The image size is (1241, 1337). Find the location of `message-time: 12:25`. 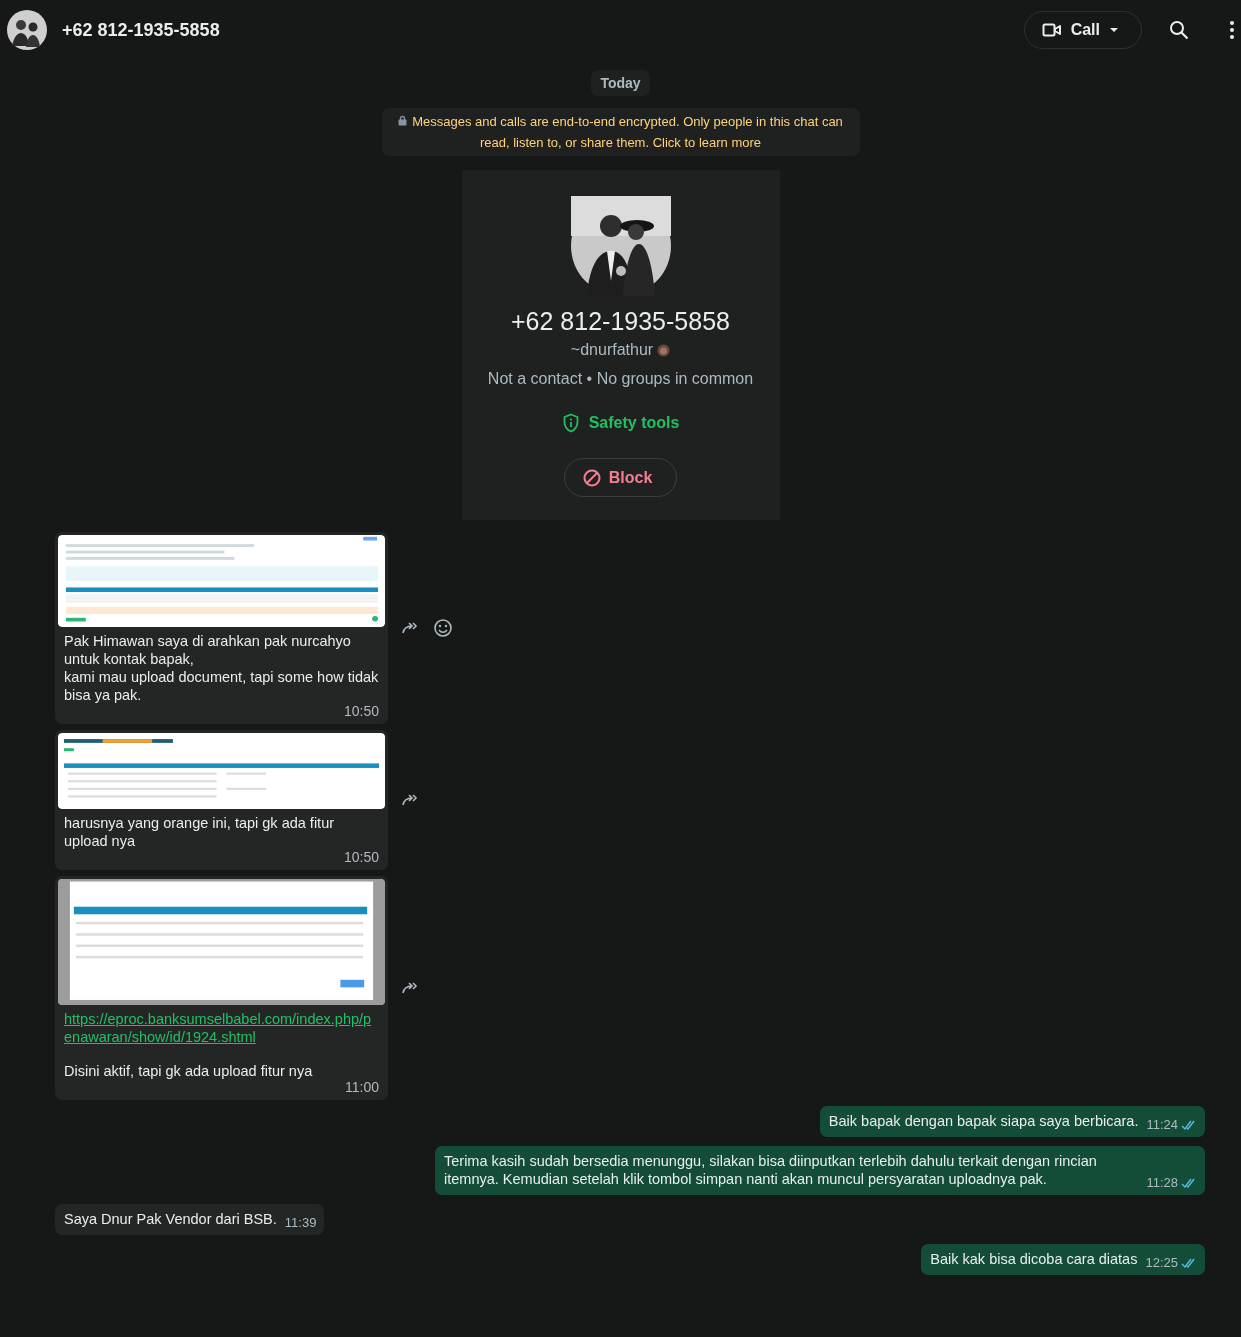

message-time: 12:25 is located at coordinates (1161, 1263).